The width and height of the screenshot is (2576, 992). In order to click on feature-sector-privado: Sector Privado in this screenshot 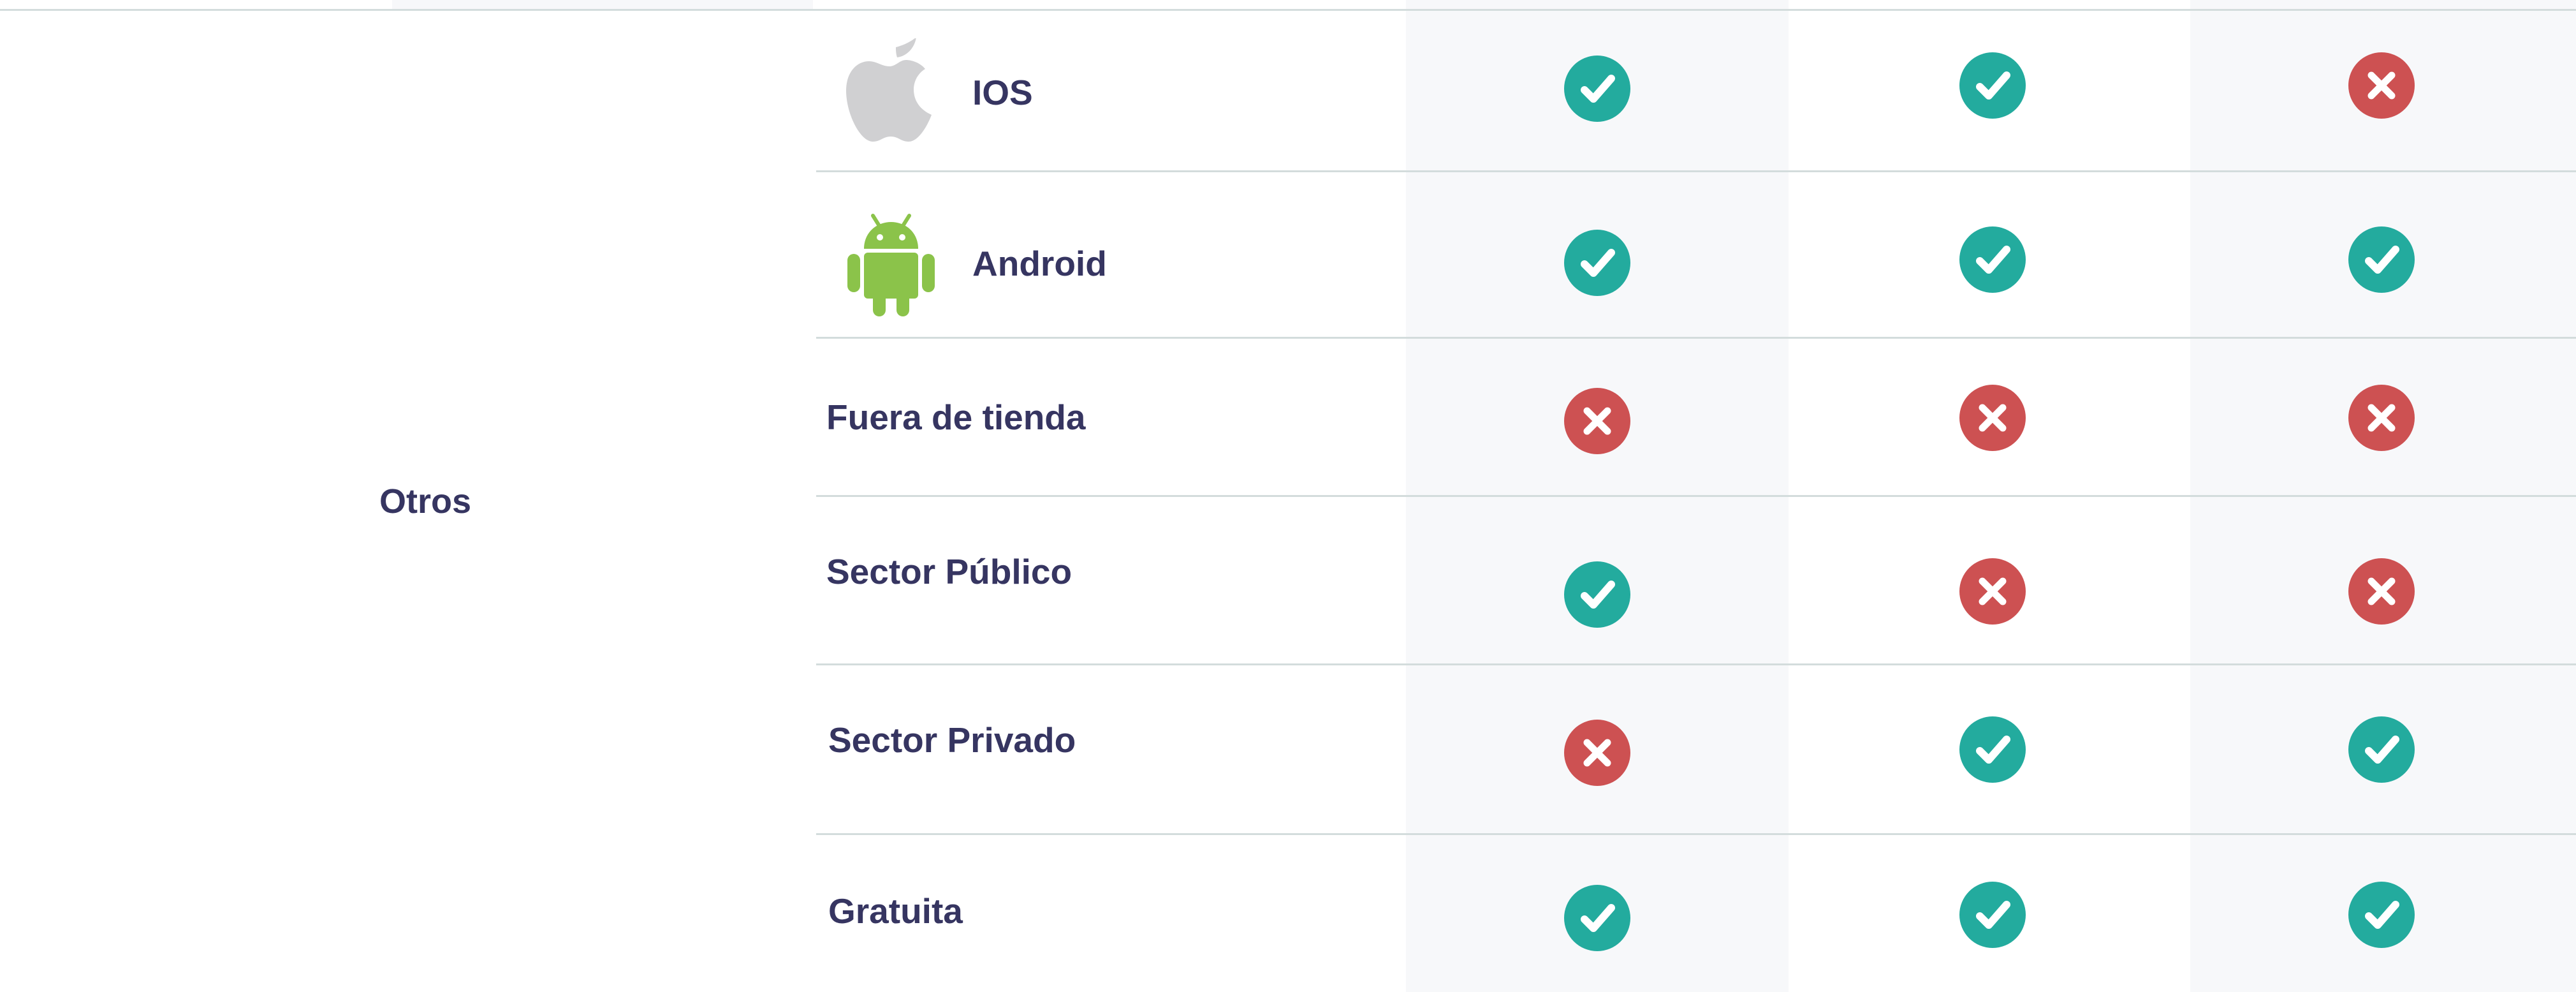, I will do `click(952, 740)`.